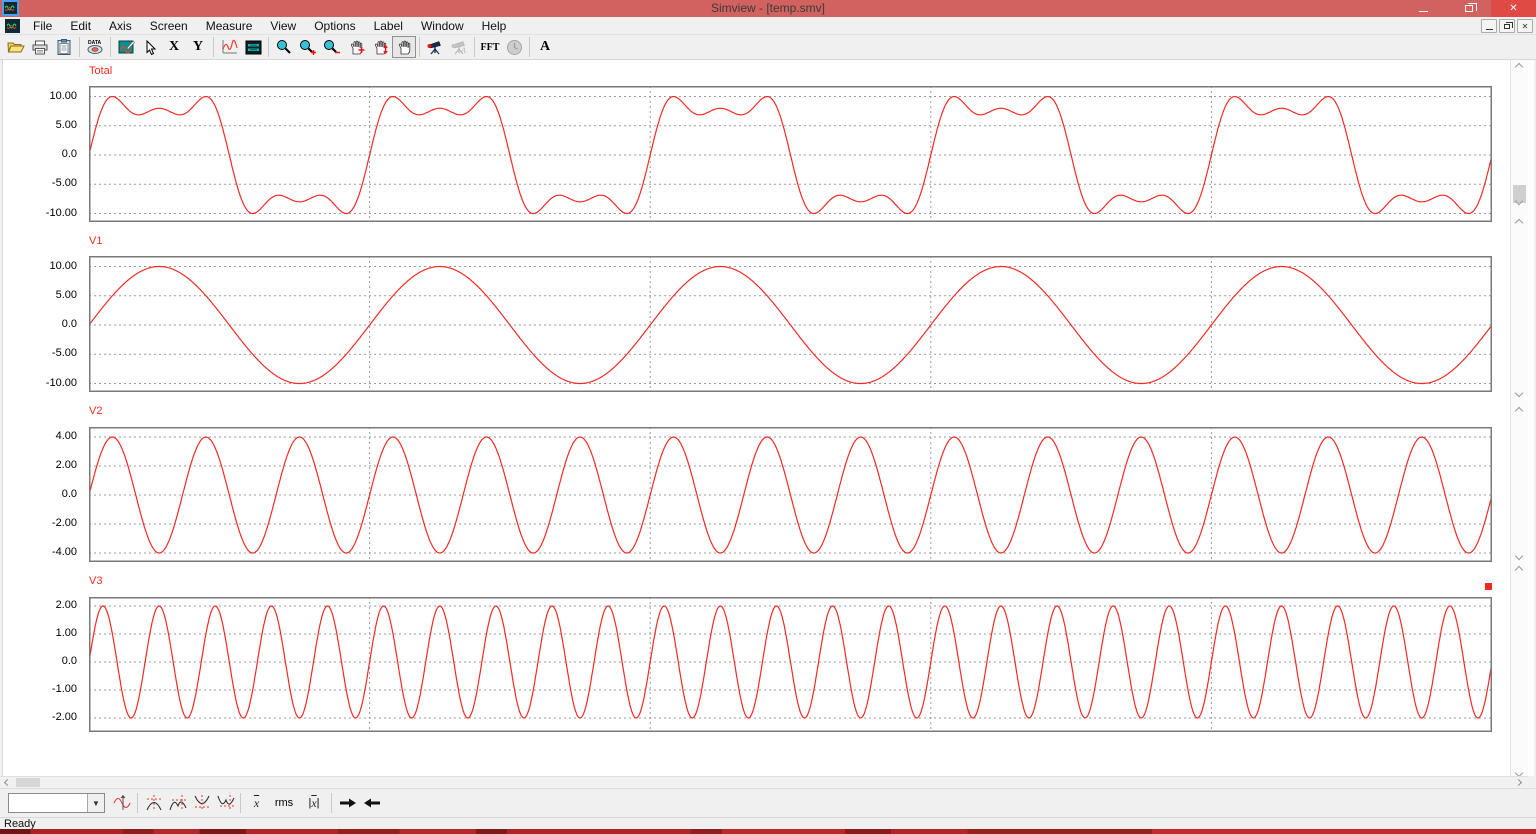 The height and width of the screenshot is (834, 1536). What do you see at coordinates (198, 47) in the screenshot?
I see `y-axis-button: Y` at bounding box center [198, 47].